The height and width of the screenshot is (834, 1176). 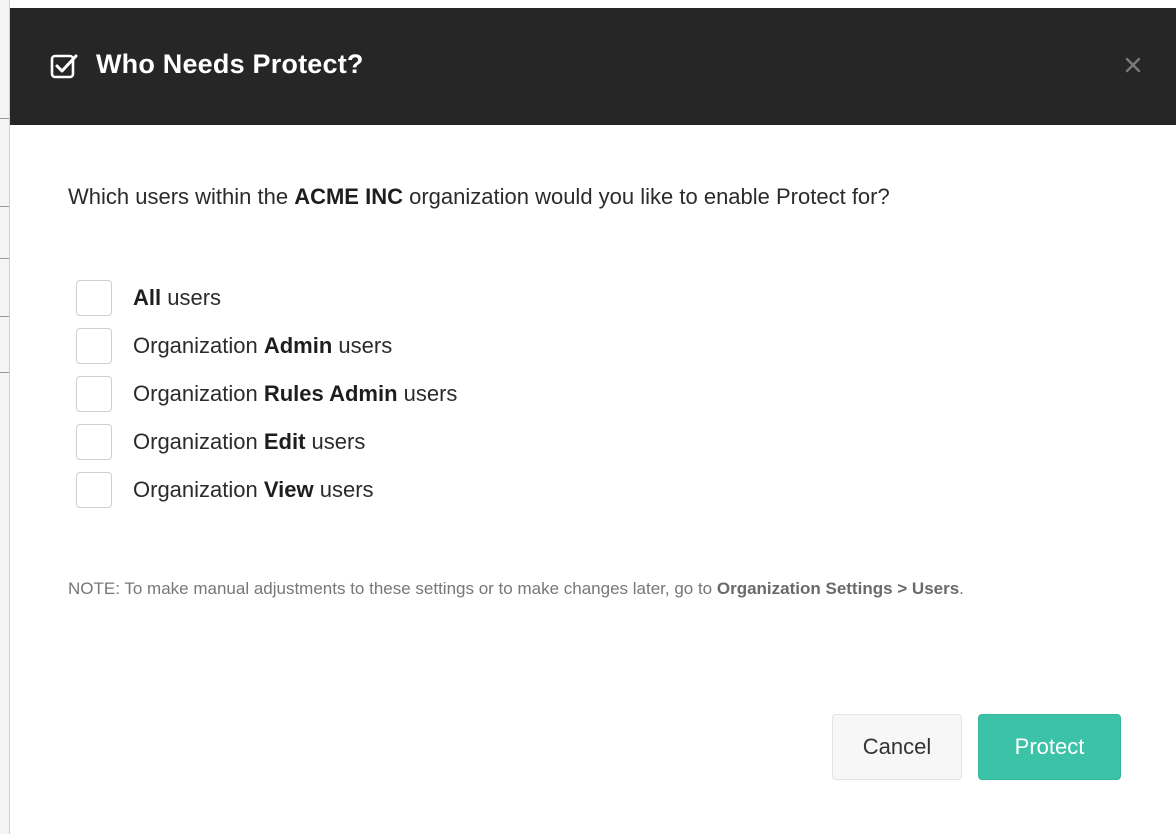 I want to click on option-label: Organization View users, so click(x=253, y=490).